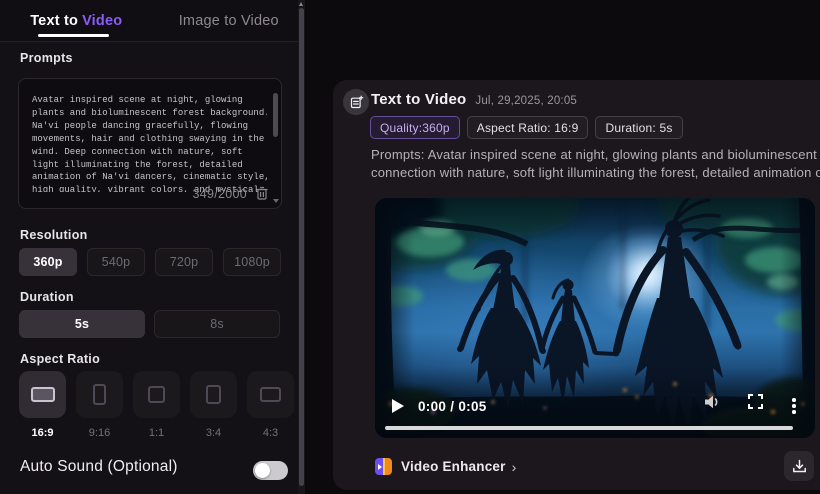 The height and width of the screenshot is (494, 820). What do you see at coordinates (356, 102) in the screenshot?
I see `document-plus-icon` at bounding box center [356, 102].